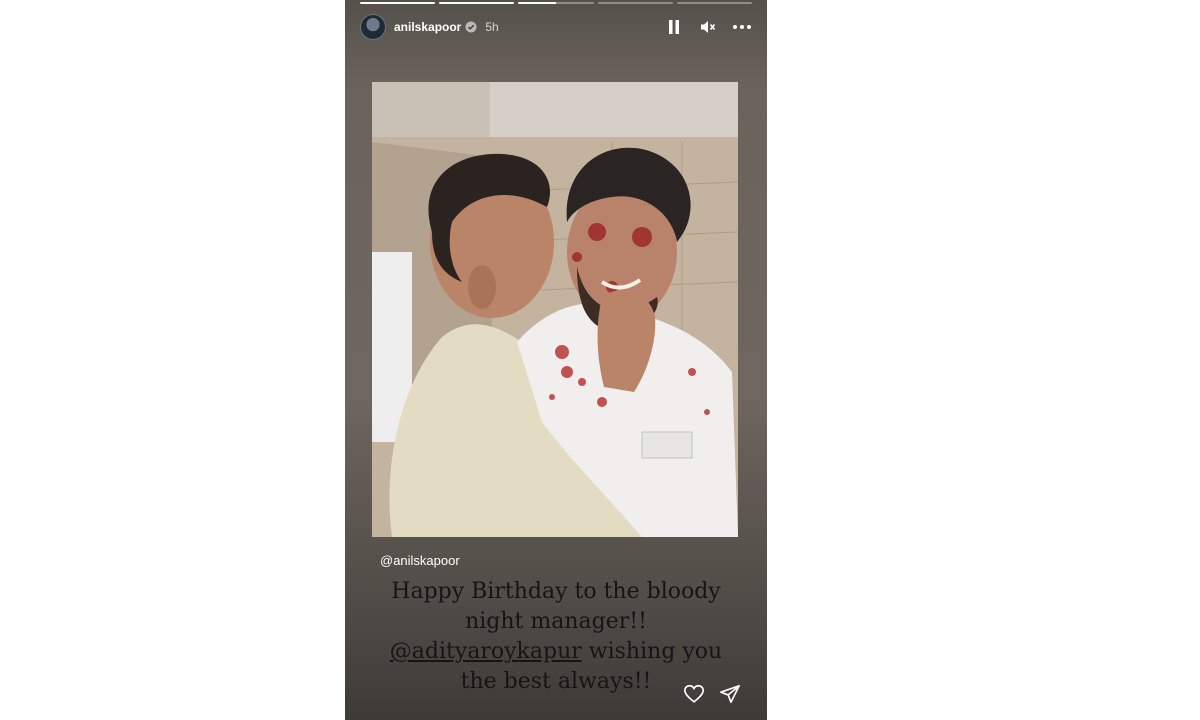  What do you see at coordinates (373, 27) in the screenshot?
I see `avatar` at bounding box center [373, 27].